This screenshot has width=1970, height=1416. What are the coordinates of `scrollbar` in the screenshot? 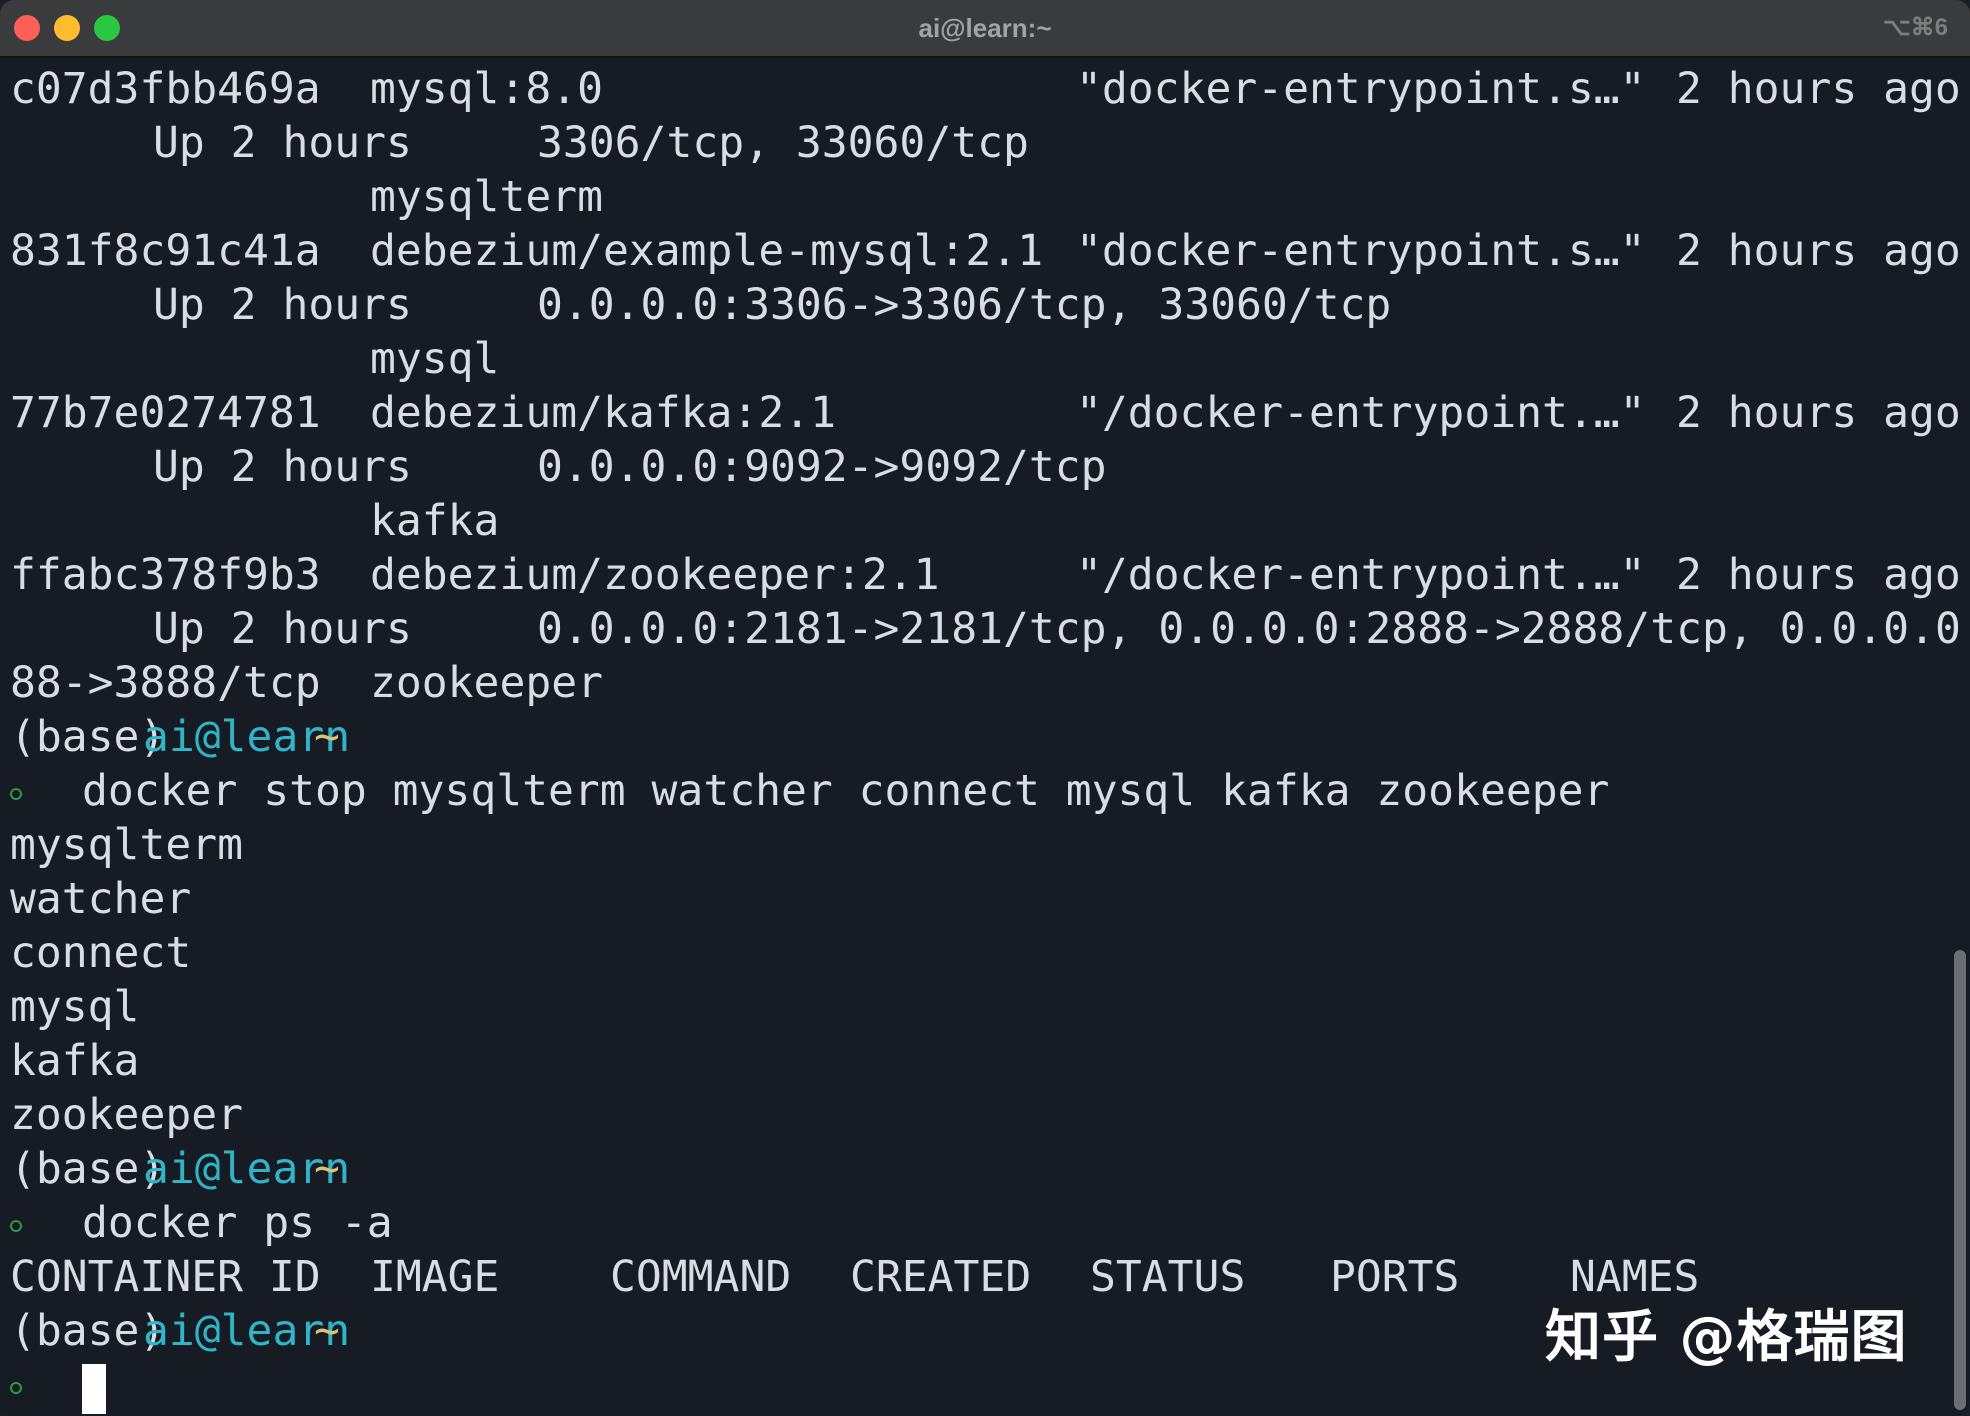 It's located at (1960, 1180).